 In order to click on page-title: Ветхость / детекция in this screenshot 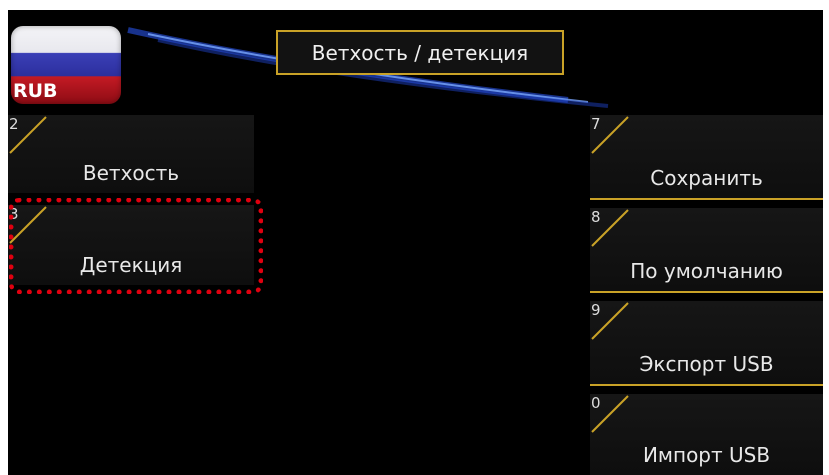, I will do `click(420, 52)`.